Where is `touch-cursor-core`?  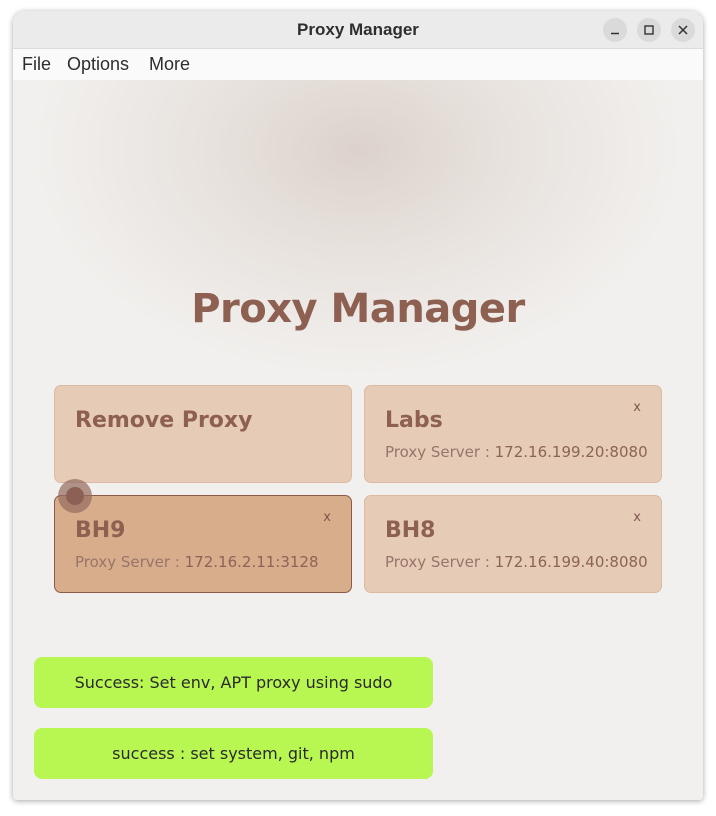 touch-cursor-core is located at coordinates (75, 496).